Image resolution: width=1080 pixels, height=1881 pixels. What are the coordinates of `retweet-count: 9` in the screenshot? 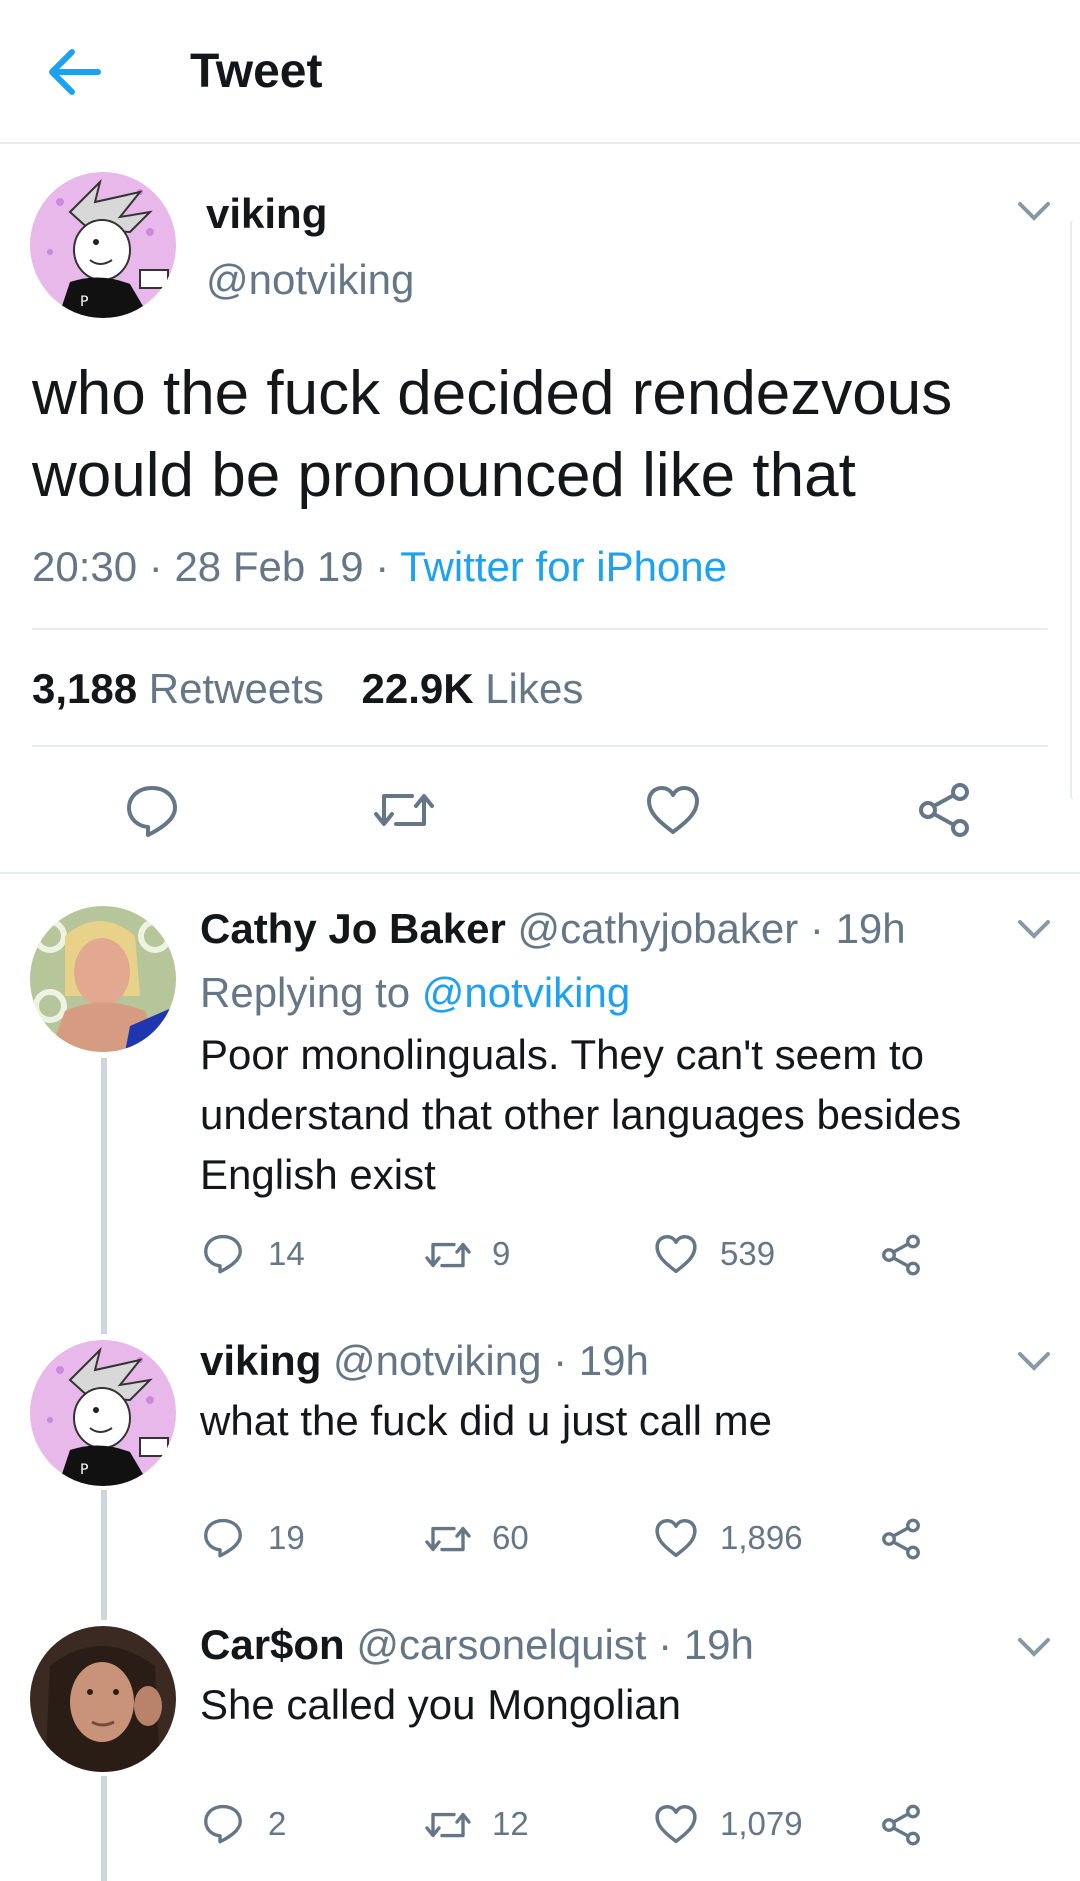 It's located at (501, 1253).